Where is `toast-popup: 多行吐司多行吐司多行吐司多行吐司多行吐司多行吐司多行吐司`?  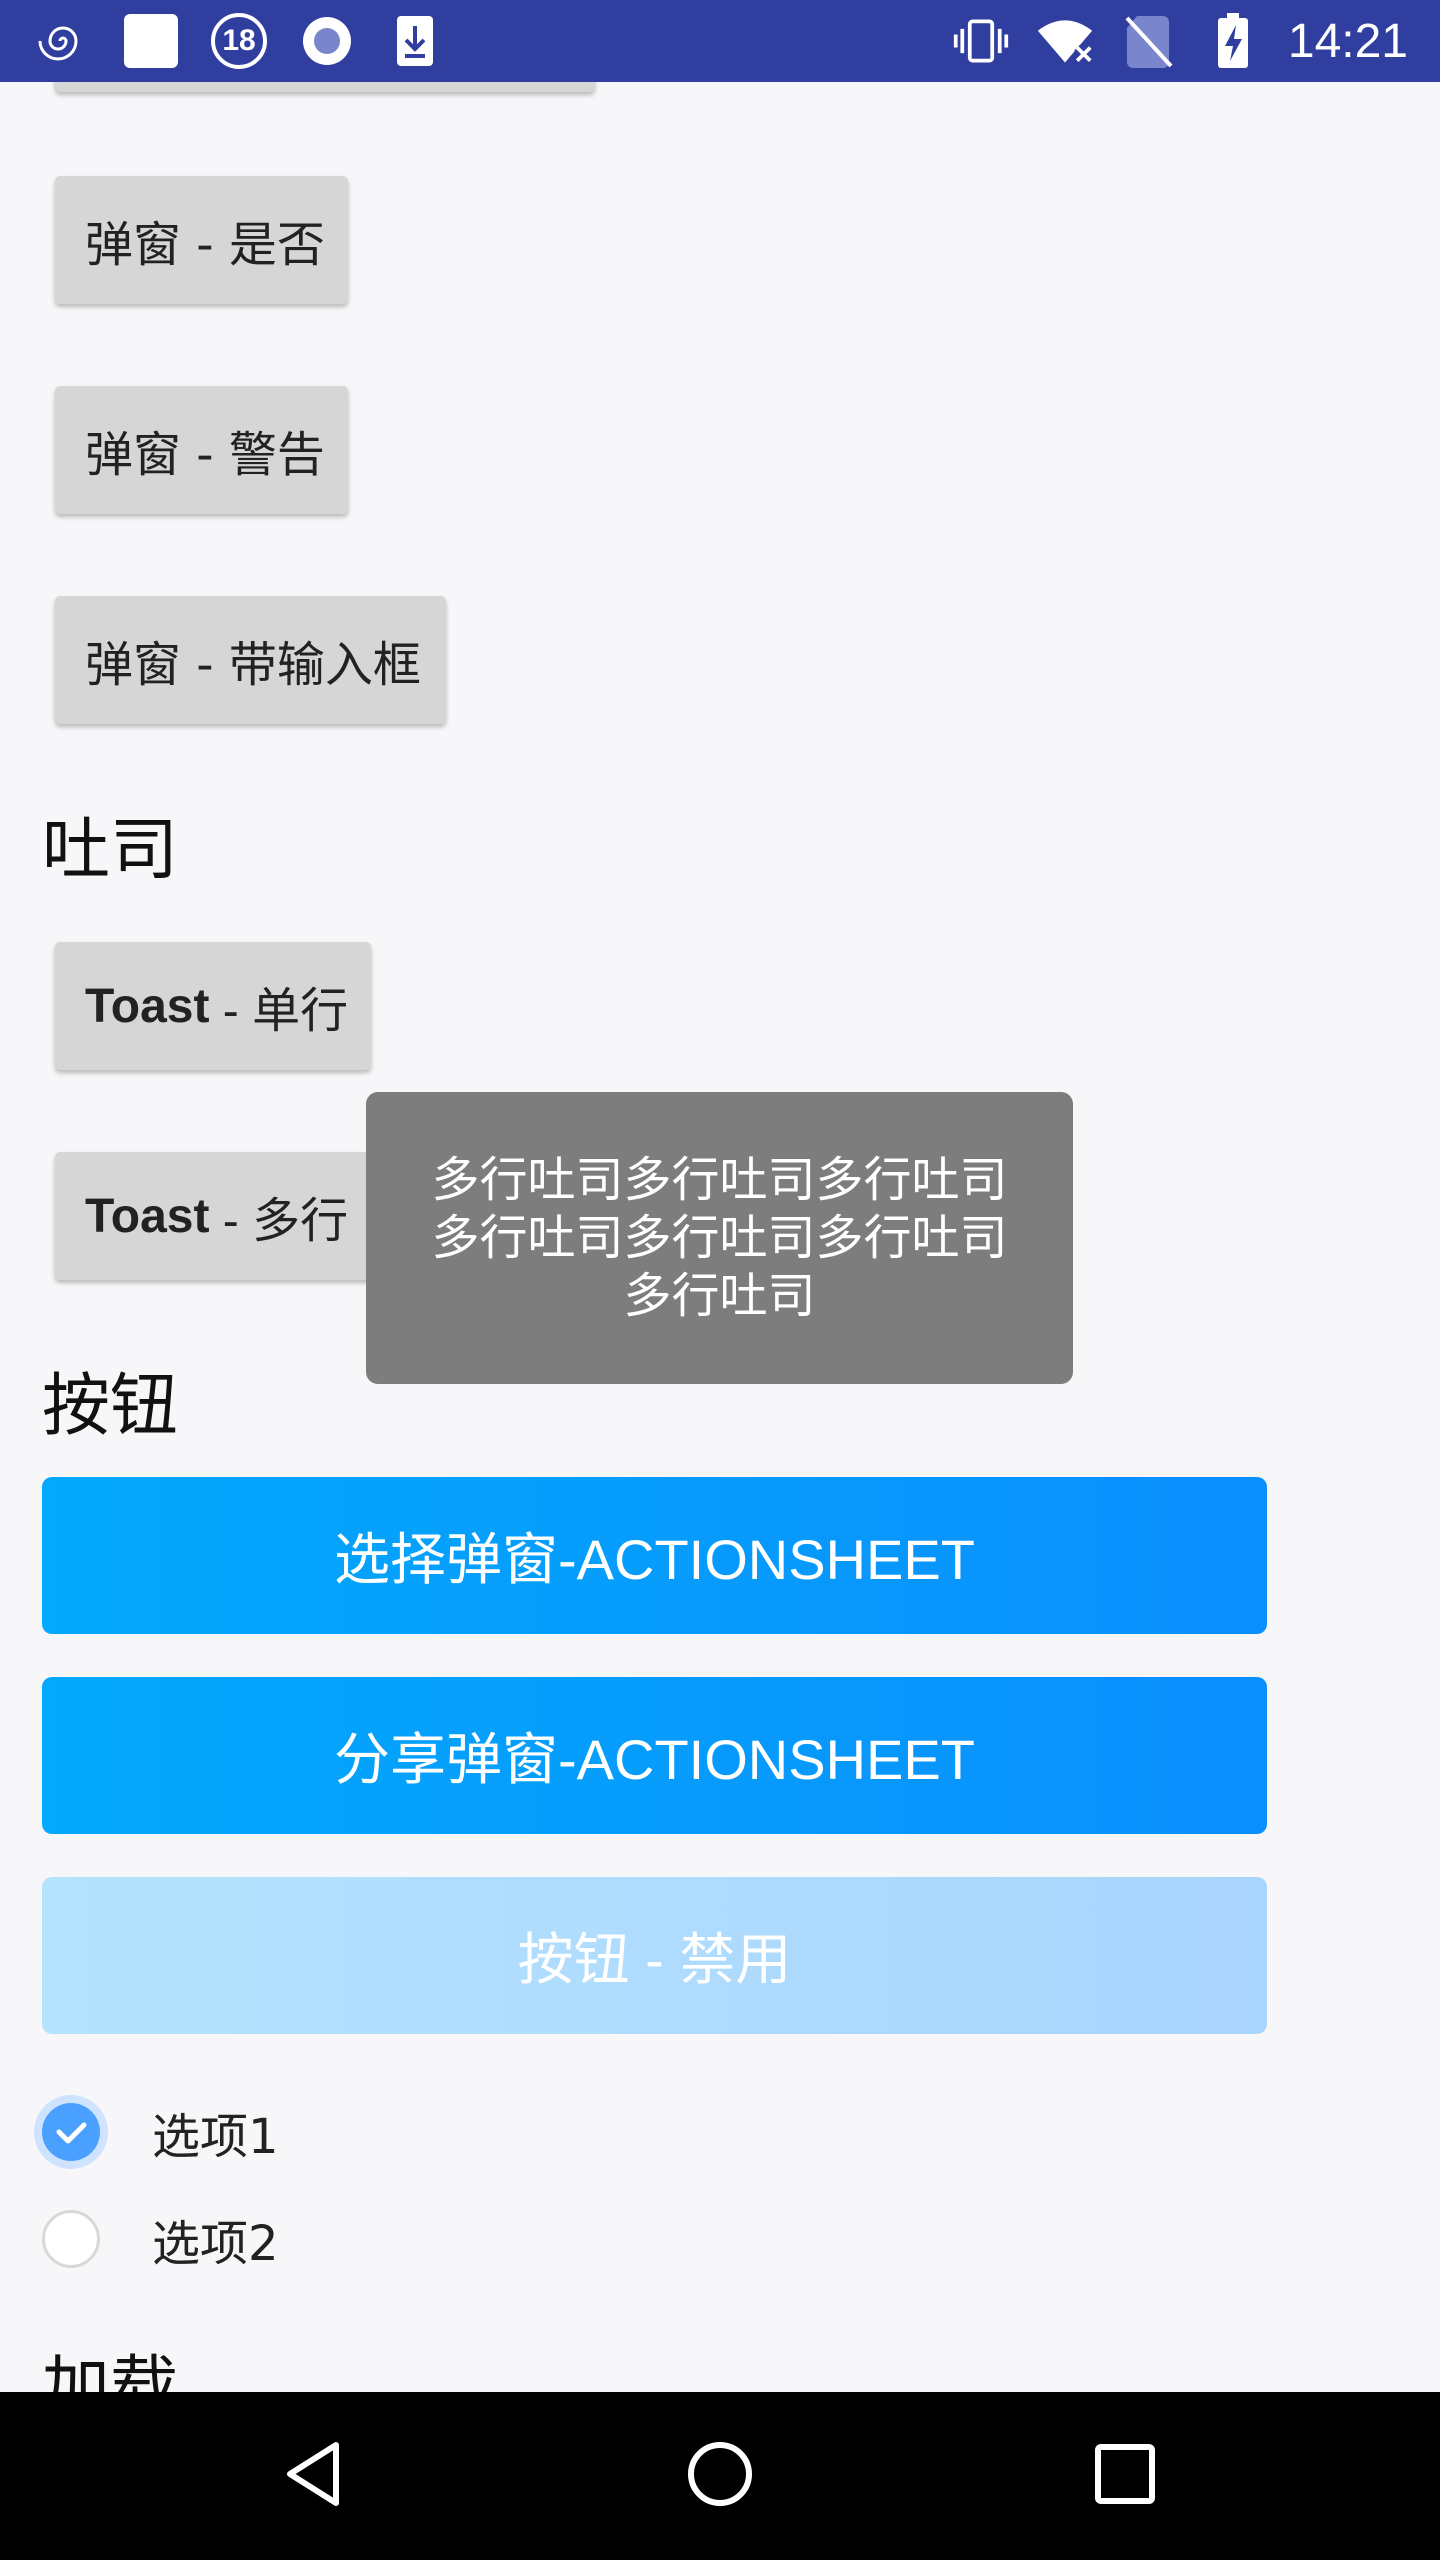 toast-popup: 多行吐司多行吐司多行吐司多行吐司多行吐司多行吐司多行吐司 is located at coordinates (719, 1238).